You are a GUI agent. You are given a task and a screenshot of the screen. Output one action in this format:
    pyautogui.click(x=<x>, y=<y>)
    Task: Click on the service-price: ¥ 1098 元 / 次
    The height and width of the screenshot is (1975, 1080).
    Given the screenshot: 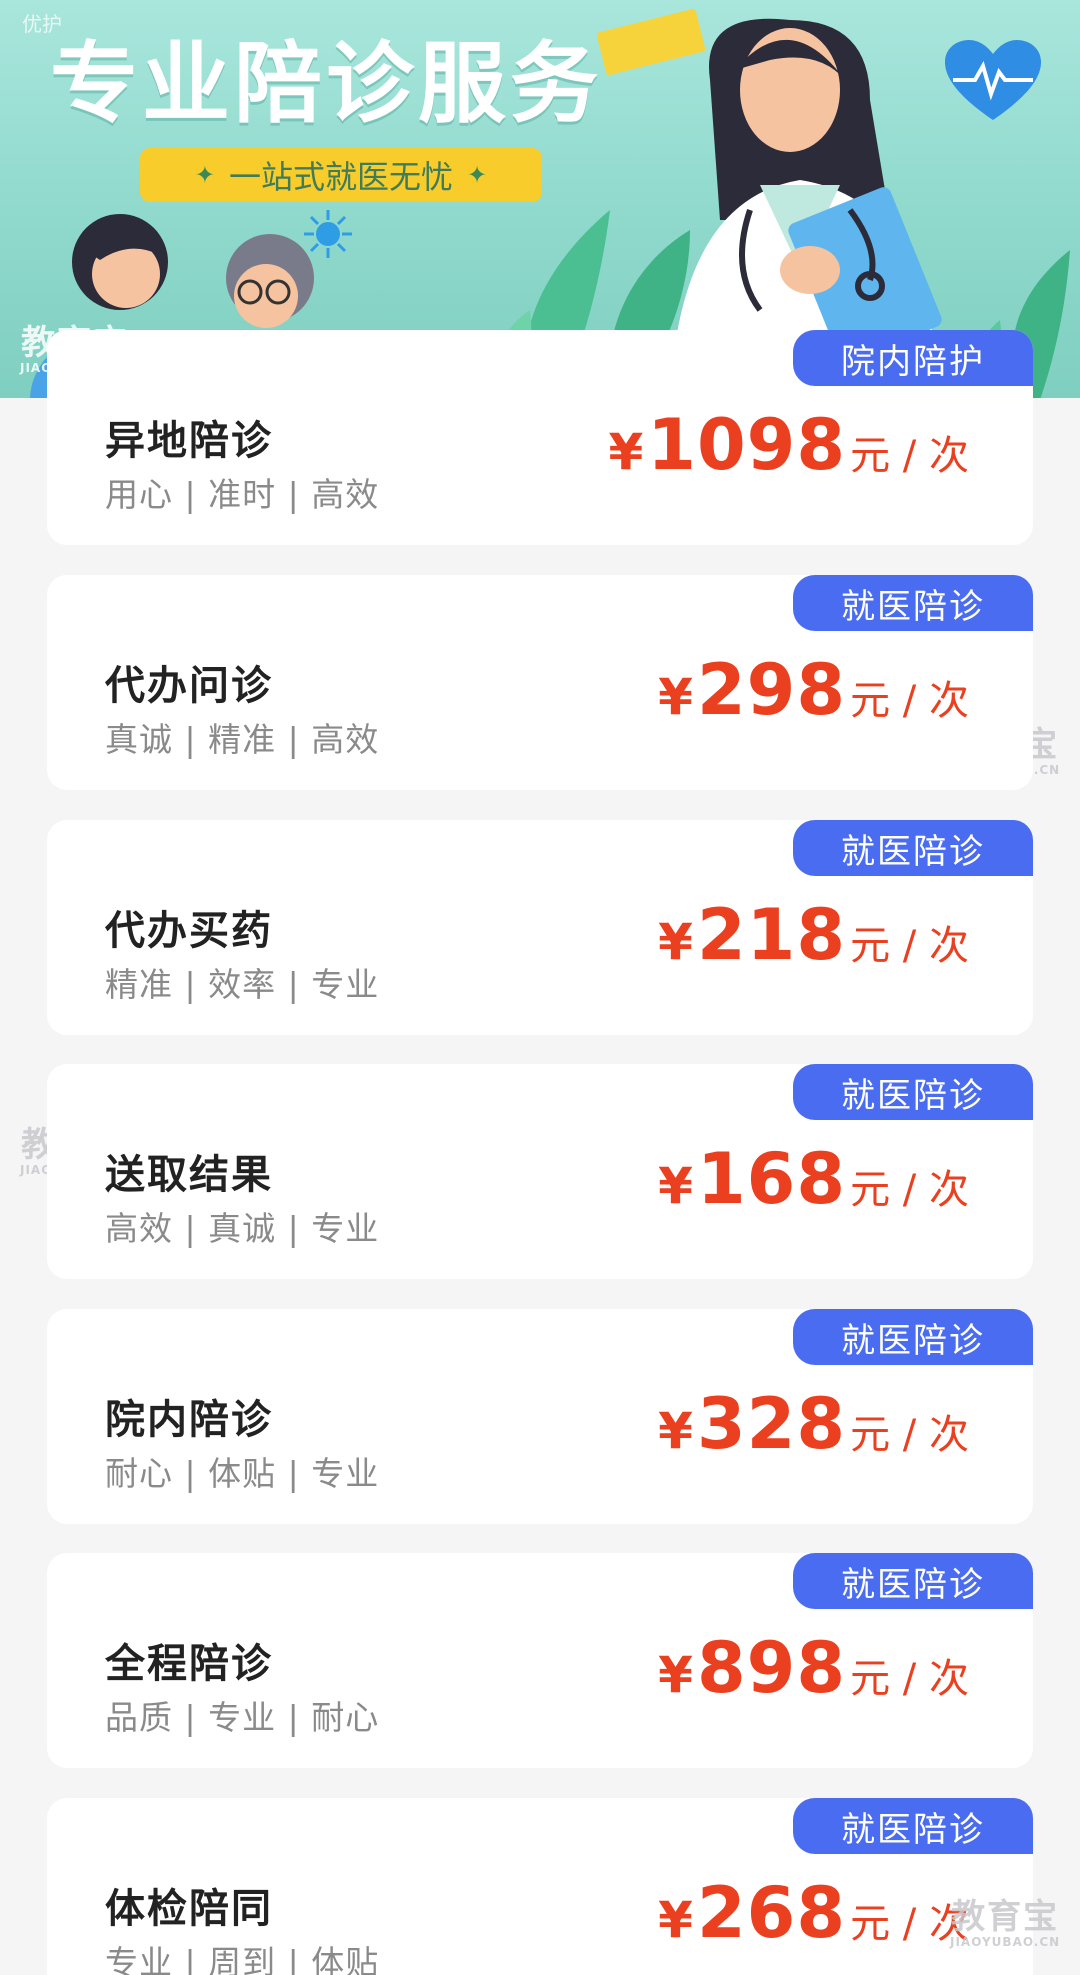 What is the action you would take?
    pyautogui.click(x=788, y=445)
    